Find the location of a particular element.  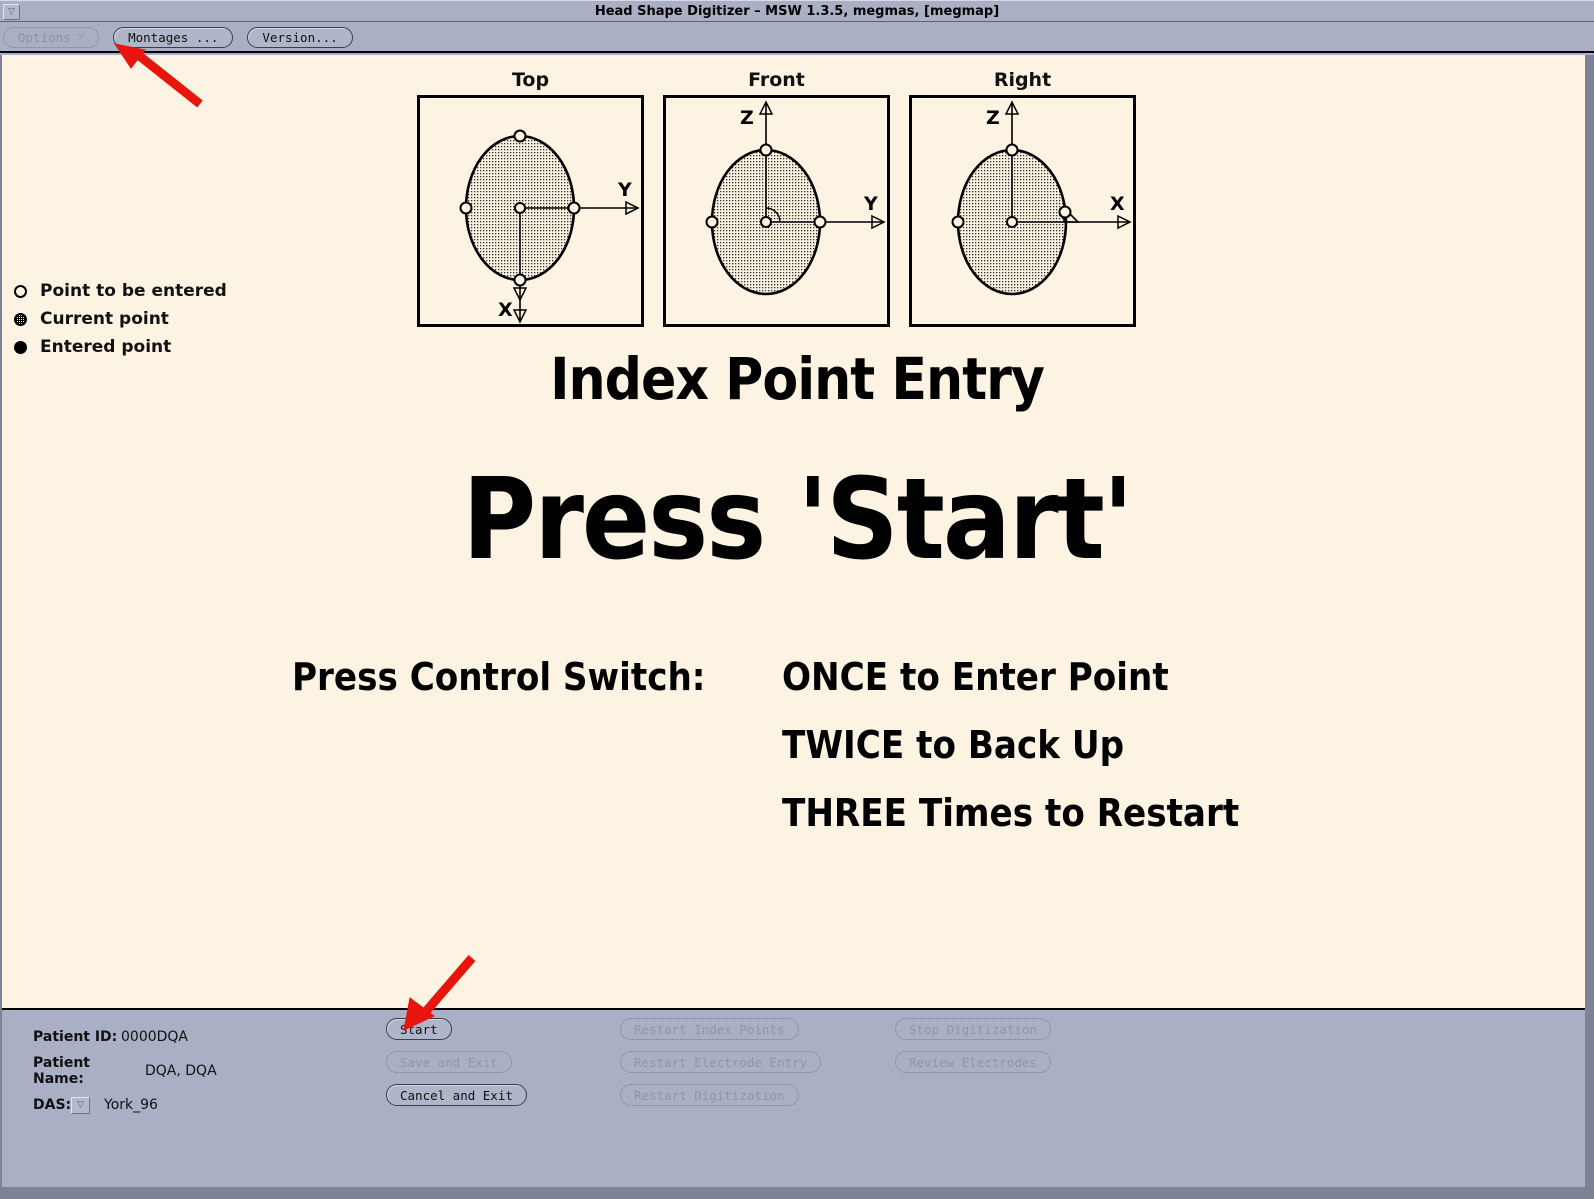

patient-id-value: 0000DQA is located at coordinates (155, 1037).